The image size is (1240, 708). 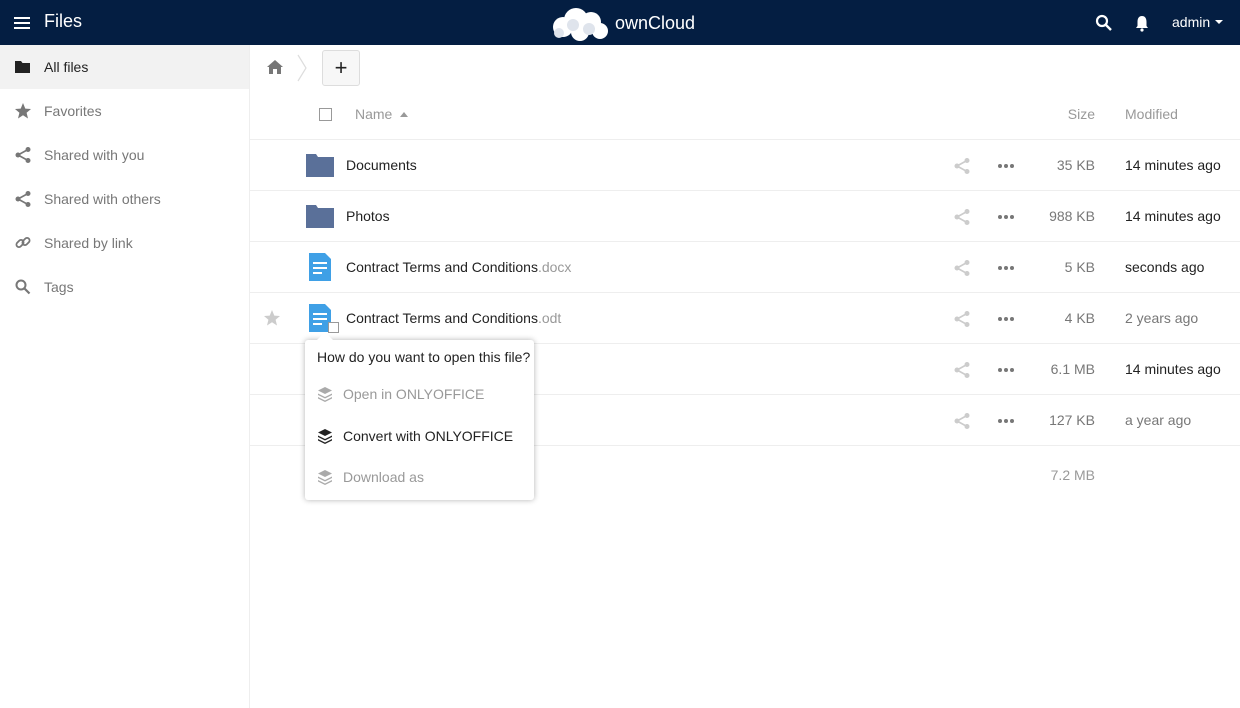 What do you see at coordinates (655, 22) in the screenshot?
I see `brand-name: ownCloud` at bounding box center [655, 22].